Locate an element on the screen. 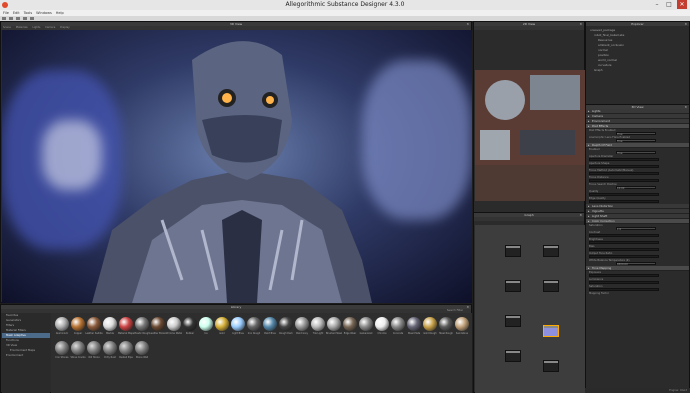 The image size is (690, 393). white-balance-field: 6500.00 is located at coordinates (636, 264).